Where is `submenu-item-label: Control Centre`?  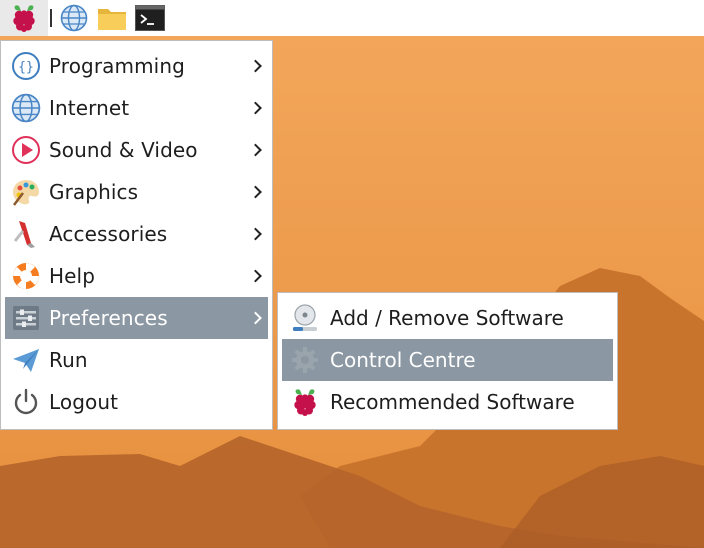 submenu-item-label: Control Centre is located at coordinates (403, 360).